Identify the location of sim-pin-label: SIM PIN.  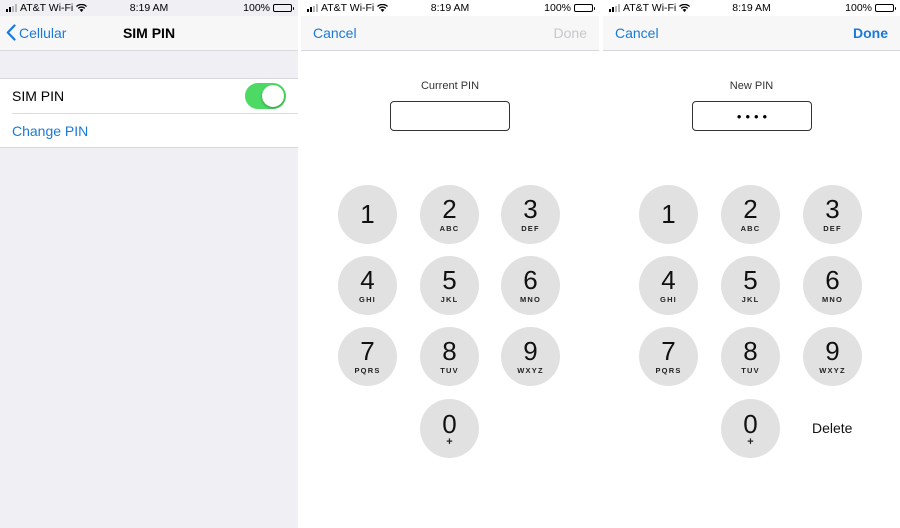
(38, 96).